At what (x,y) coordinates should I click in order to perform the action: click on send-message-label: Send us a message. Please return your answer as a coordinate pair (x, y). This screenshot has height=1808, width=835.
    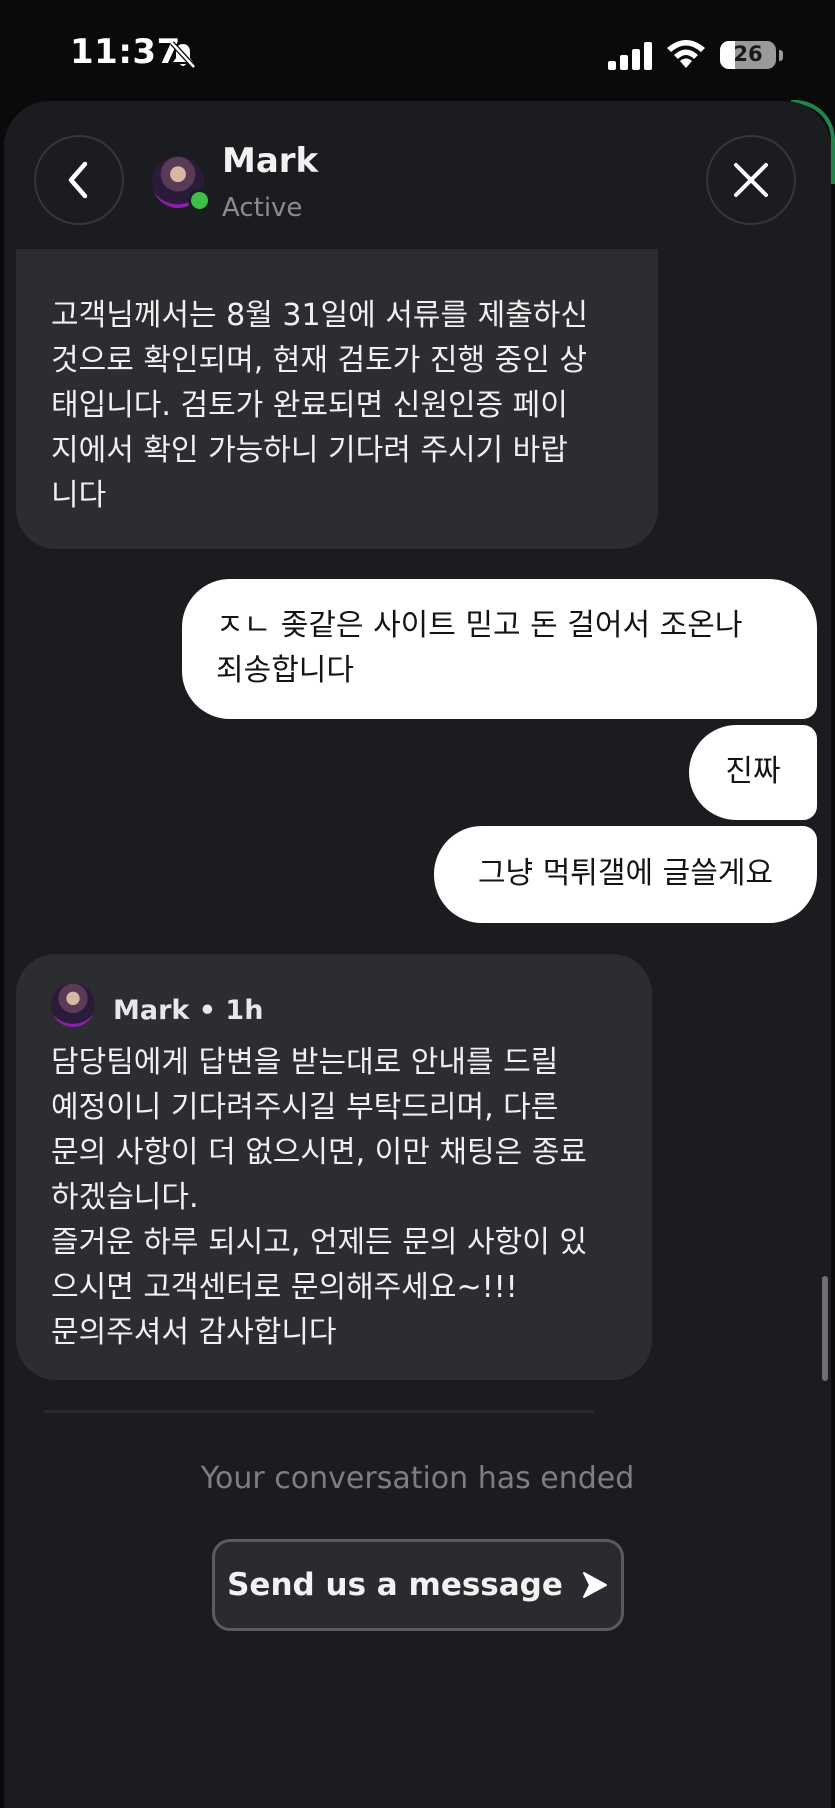
    Looking at the image, I should click on (395, 1585).